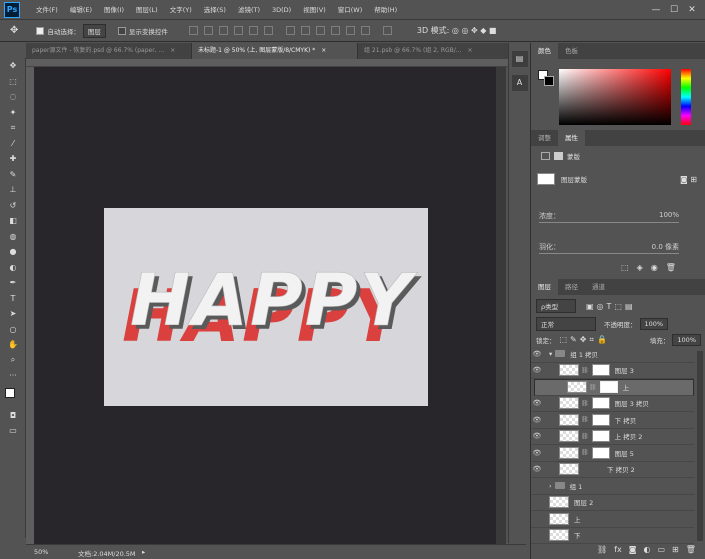  Describe the element at coordinates (625, 267) in the screenshot. I see `load-selection-icon: ⬚` at that location.